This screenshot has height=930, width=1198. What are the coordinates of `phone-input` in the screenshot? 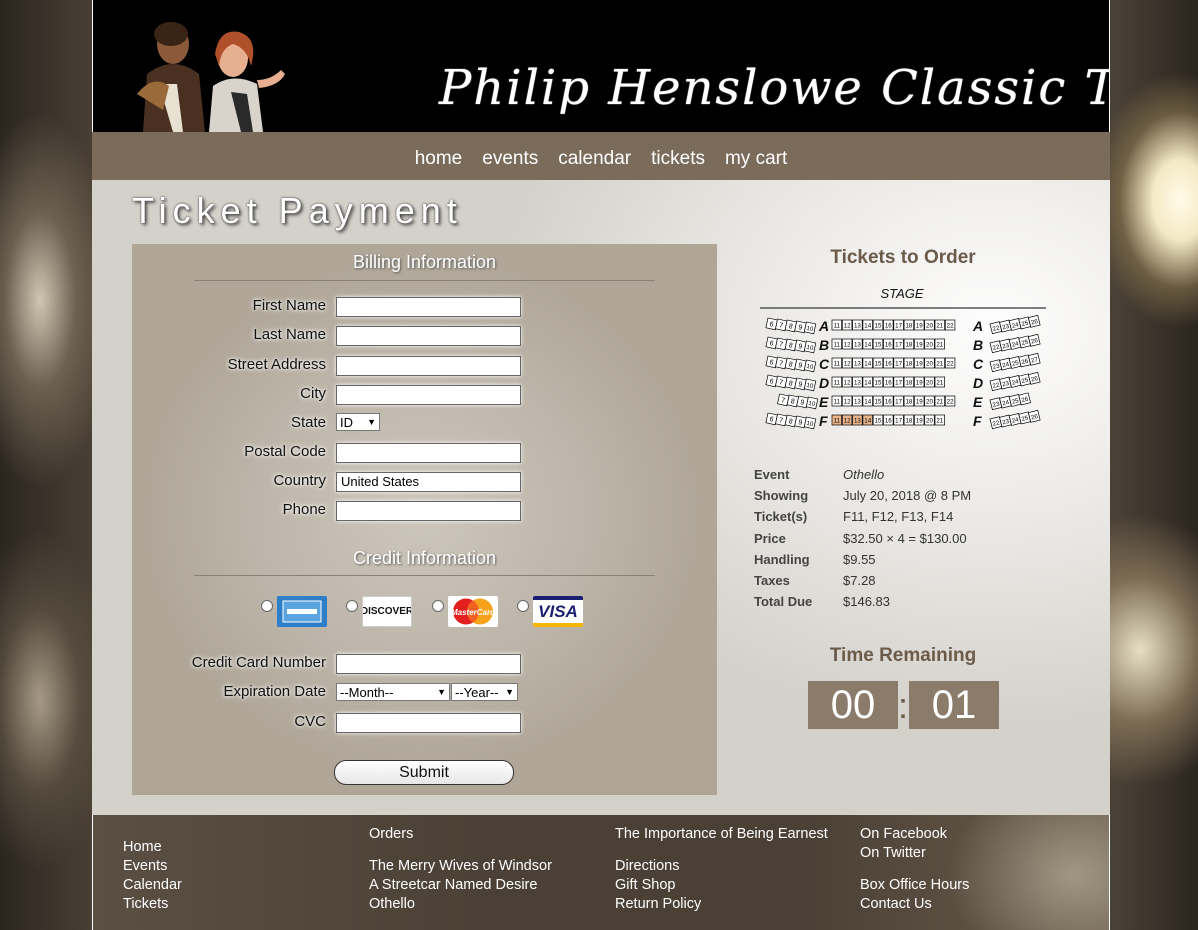 It's located at (428, 511).